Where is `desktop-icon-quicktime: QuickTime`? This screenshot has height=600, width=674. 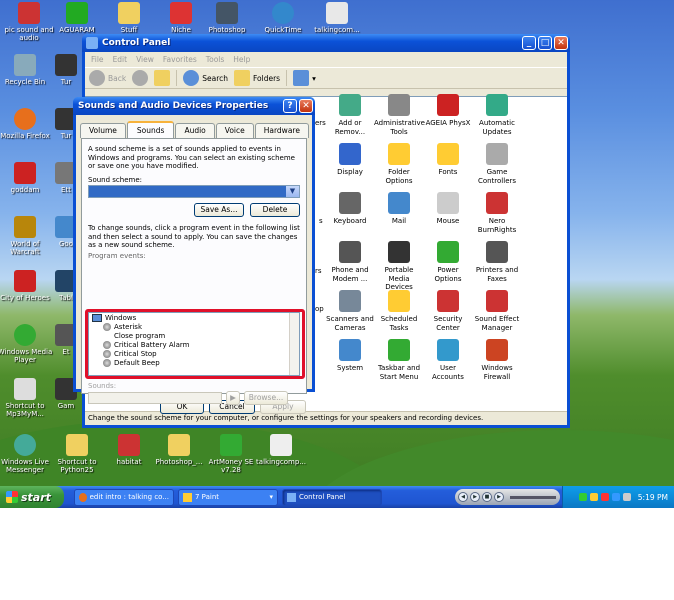 desktop-icon-quicktime: QuickTime is located at coordinates (283, 18).